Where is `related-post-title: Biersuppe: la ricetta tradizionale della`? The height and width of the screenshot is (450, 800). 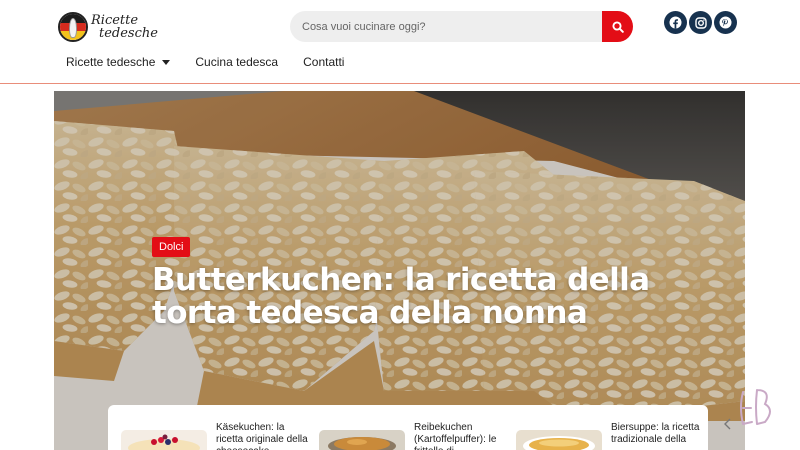 related-post-title: Biersuppe: la ricetta tradizionale della is located at coordinates (659, 434).